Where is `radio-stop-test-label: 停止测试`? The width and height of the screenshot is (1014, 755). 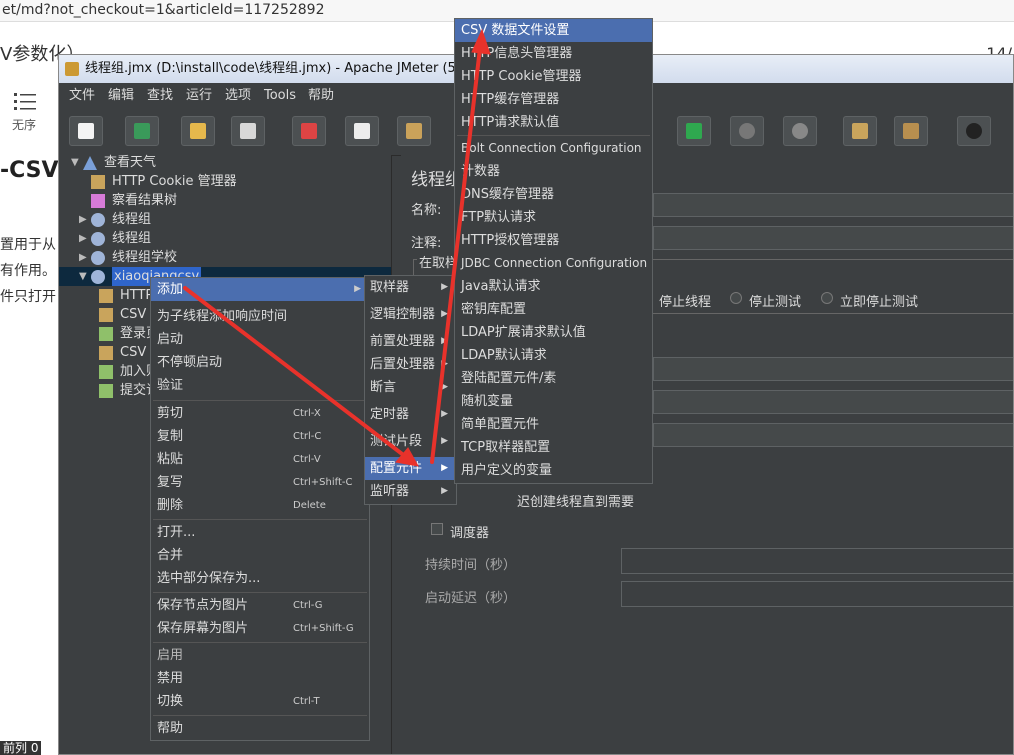 radio-stop-test-label: 停止测试 is located at coordinates (775, 300).